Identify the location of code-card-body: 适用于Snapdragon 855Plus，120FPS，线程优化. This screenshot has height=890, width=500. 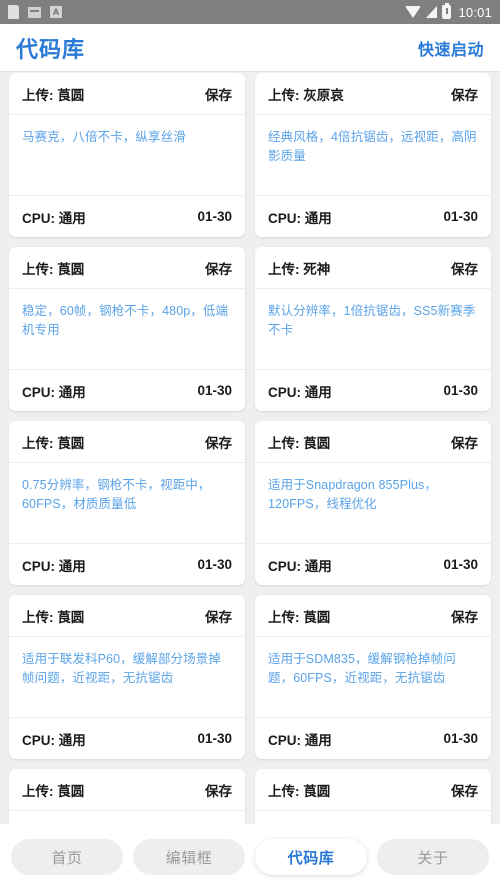
(373, 503).